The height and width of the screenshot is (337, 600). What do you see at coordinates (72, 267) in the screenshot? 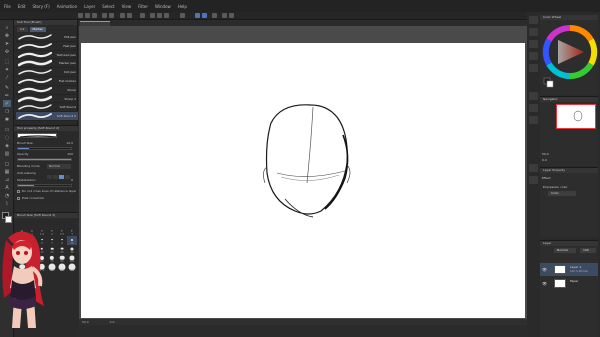
I see `brush-size-option: 300` at bounding box center [72, 267].